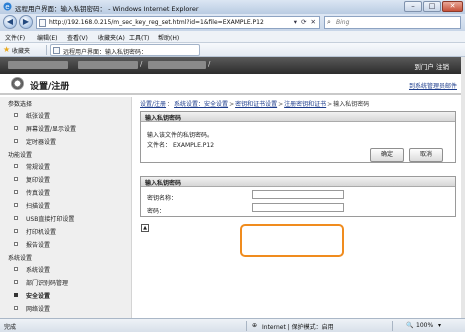 The image size is (465, 332). Describe the element at coordinates (431, 66) in the screenshot. I see `portal-logout-links: 到门户 注销` at that location.